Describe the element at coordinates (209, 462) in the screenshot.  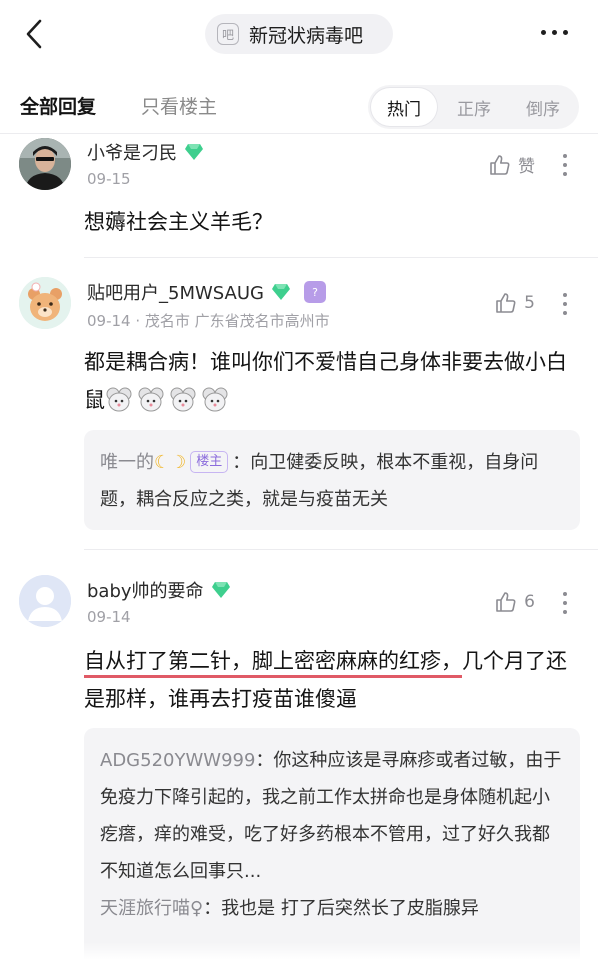
I see `host-tag: 楼主` at that location.